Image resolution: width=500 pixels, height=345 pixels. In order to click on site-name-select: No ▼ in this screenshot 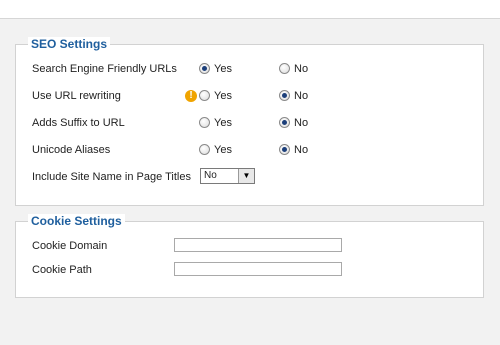, I will do `click(227, 176)`.